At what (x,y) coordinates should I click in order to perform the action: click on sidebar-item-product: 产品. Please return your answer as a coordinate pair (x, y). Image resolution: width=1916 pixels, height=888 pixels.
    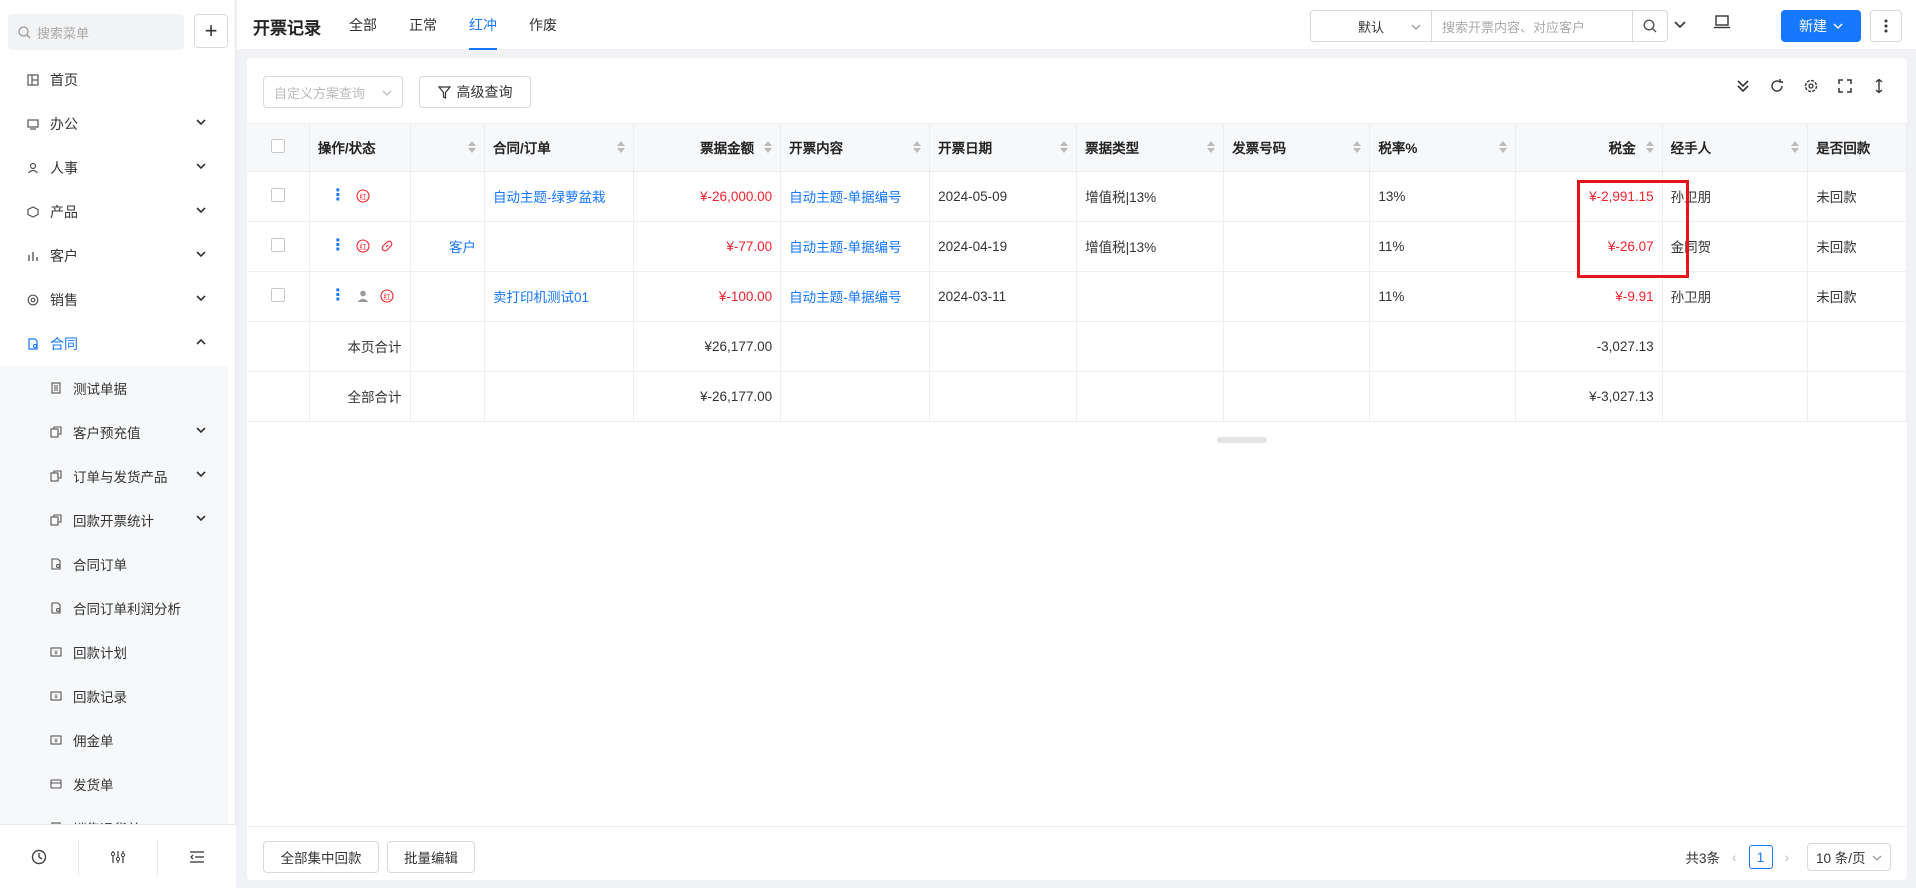
    Looking at the image, I should click on (118, 212).